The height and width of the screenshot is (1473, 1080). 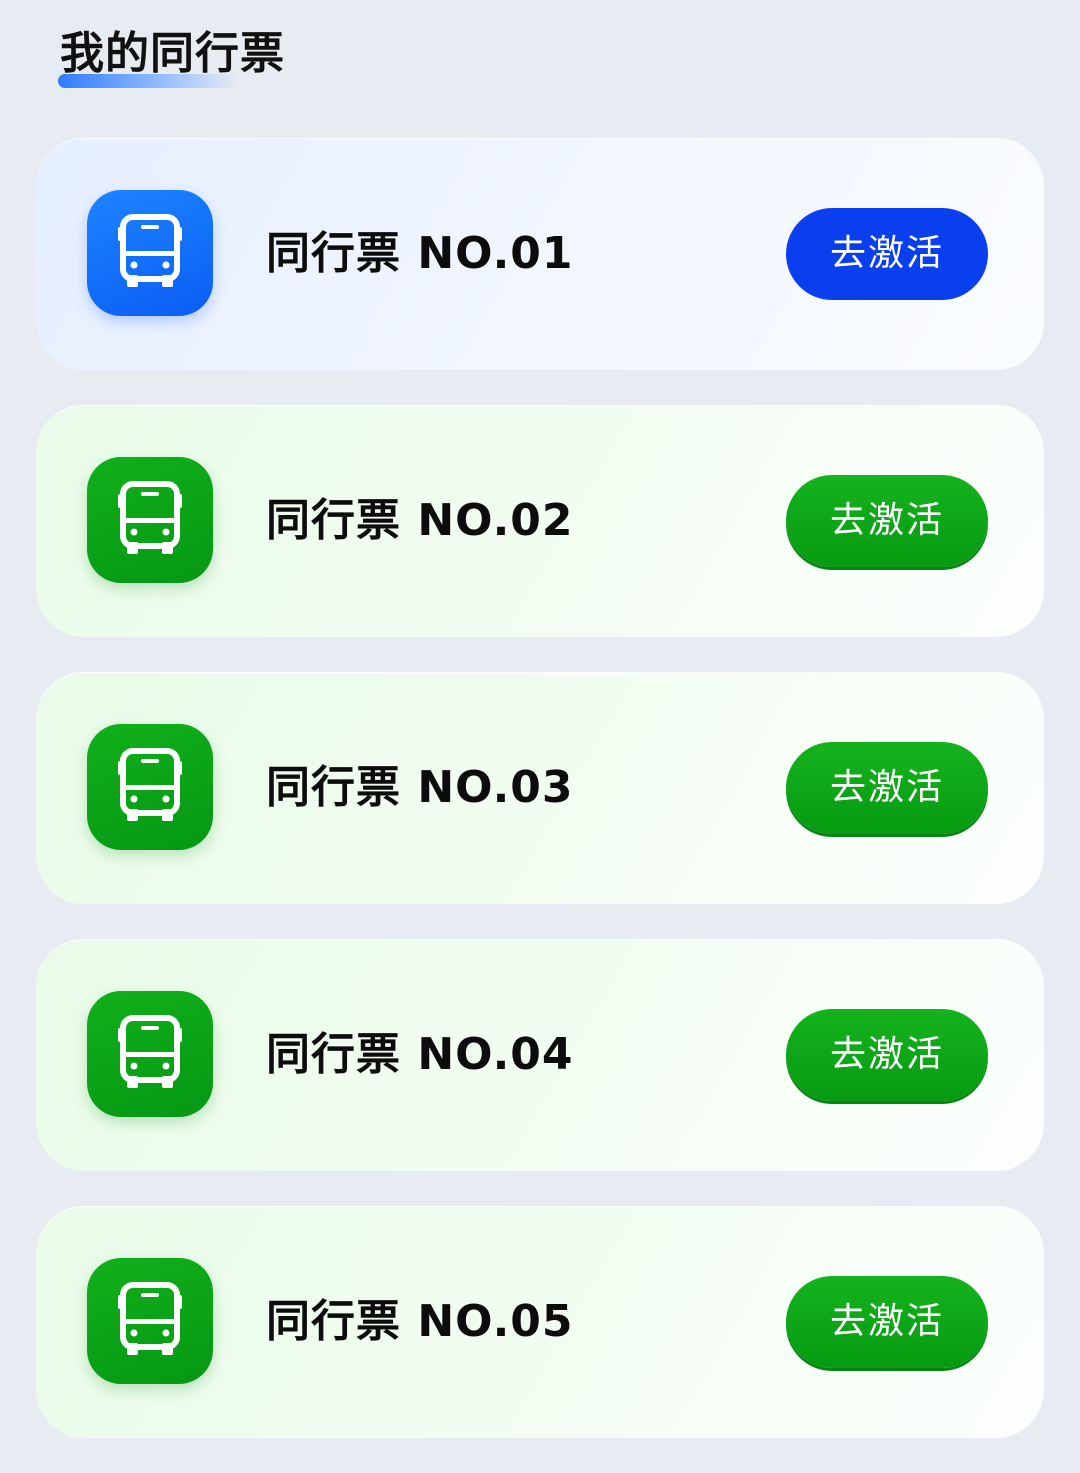 What do you see at coordinates (420, 253) in the screenshot?
I see `ticket-name: 同行票 NO.01` at bounding box center [420, 253].